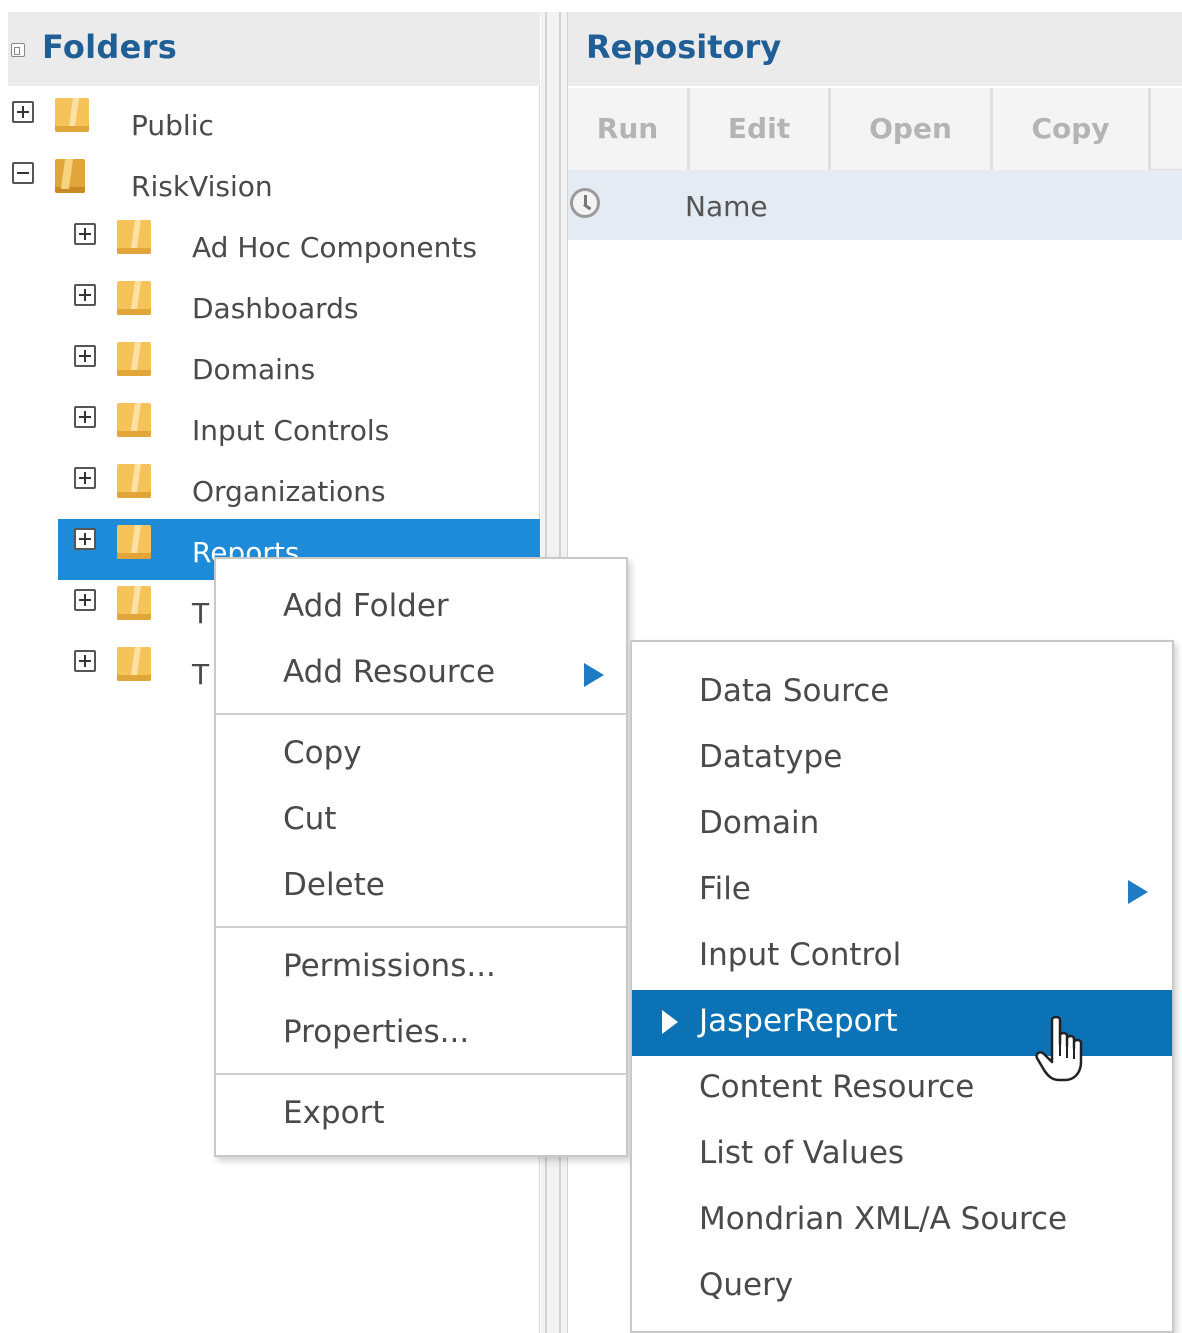 The width and height of the screenshot is (1182, 1333). What do you see at coordinates (875, 205) in the screenshot?
I see `resource-list-header: Name` at bounding box center [875, 205].